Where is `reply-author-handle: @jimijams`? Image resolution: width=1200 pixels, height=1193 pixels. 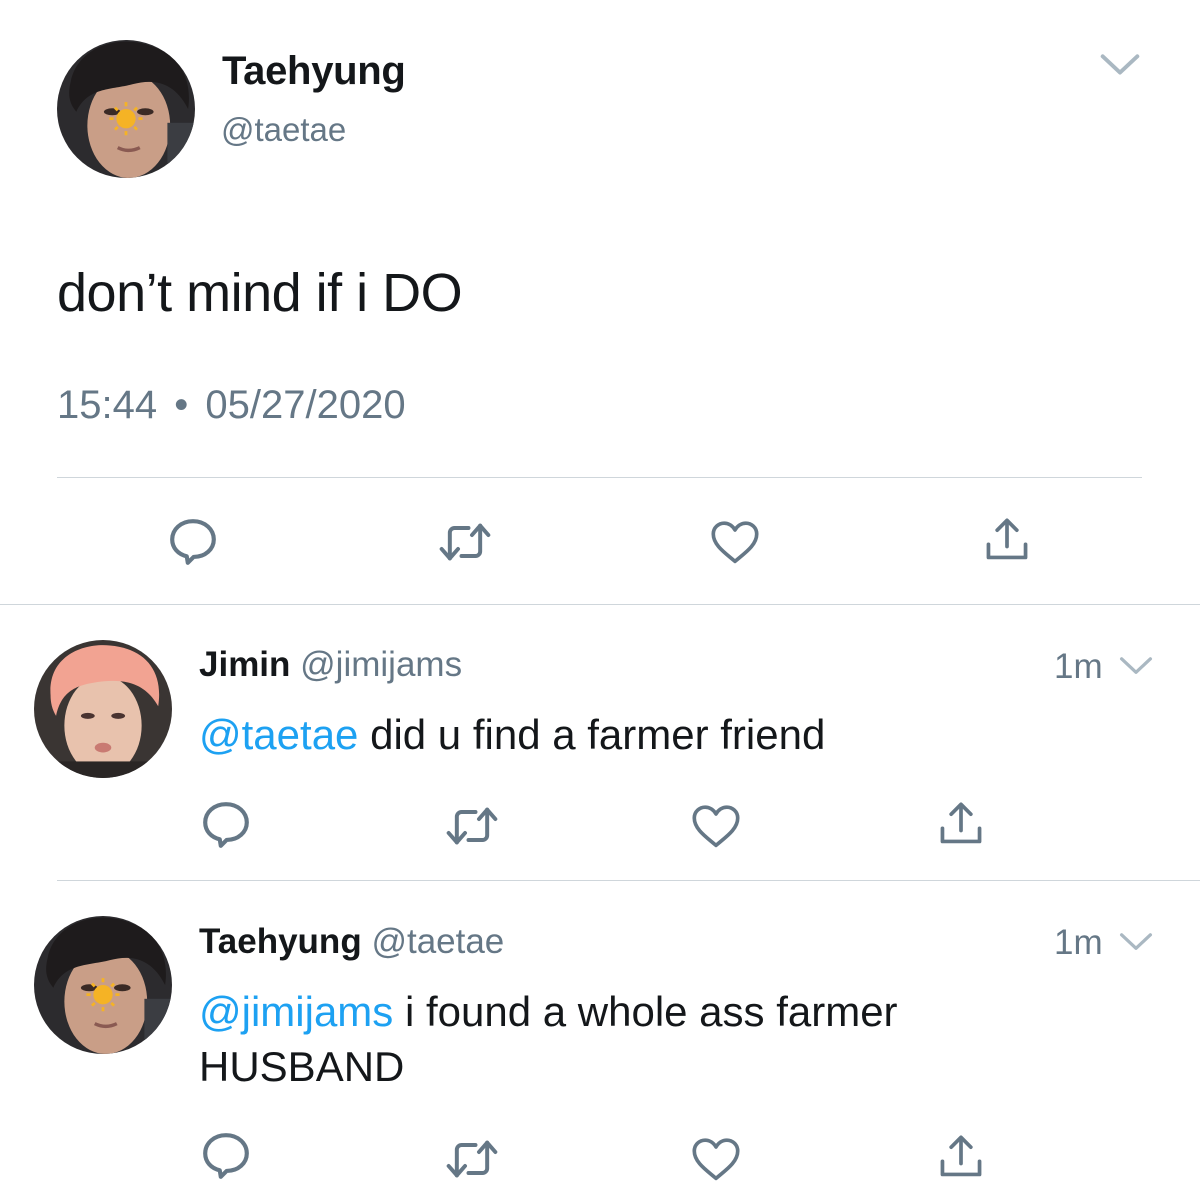
reply-author-handle: @jimijams is located at coordinates (381, 664).